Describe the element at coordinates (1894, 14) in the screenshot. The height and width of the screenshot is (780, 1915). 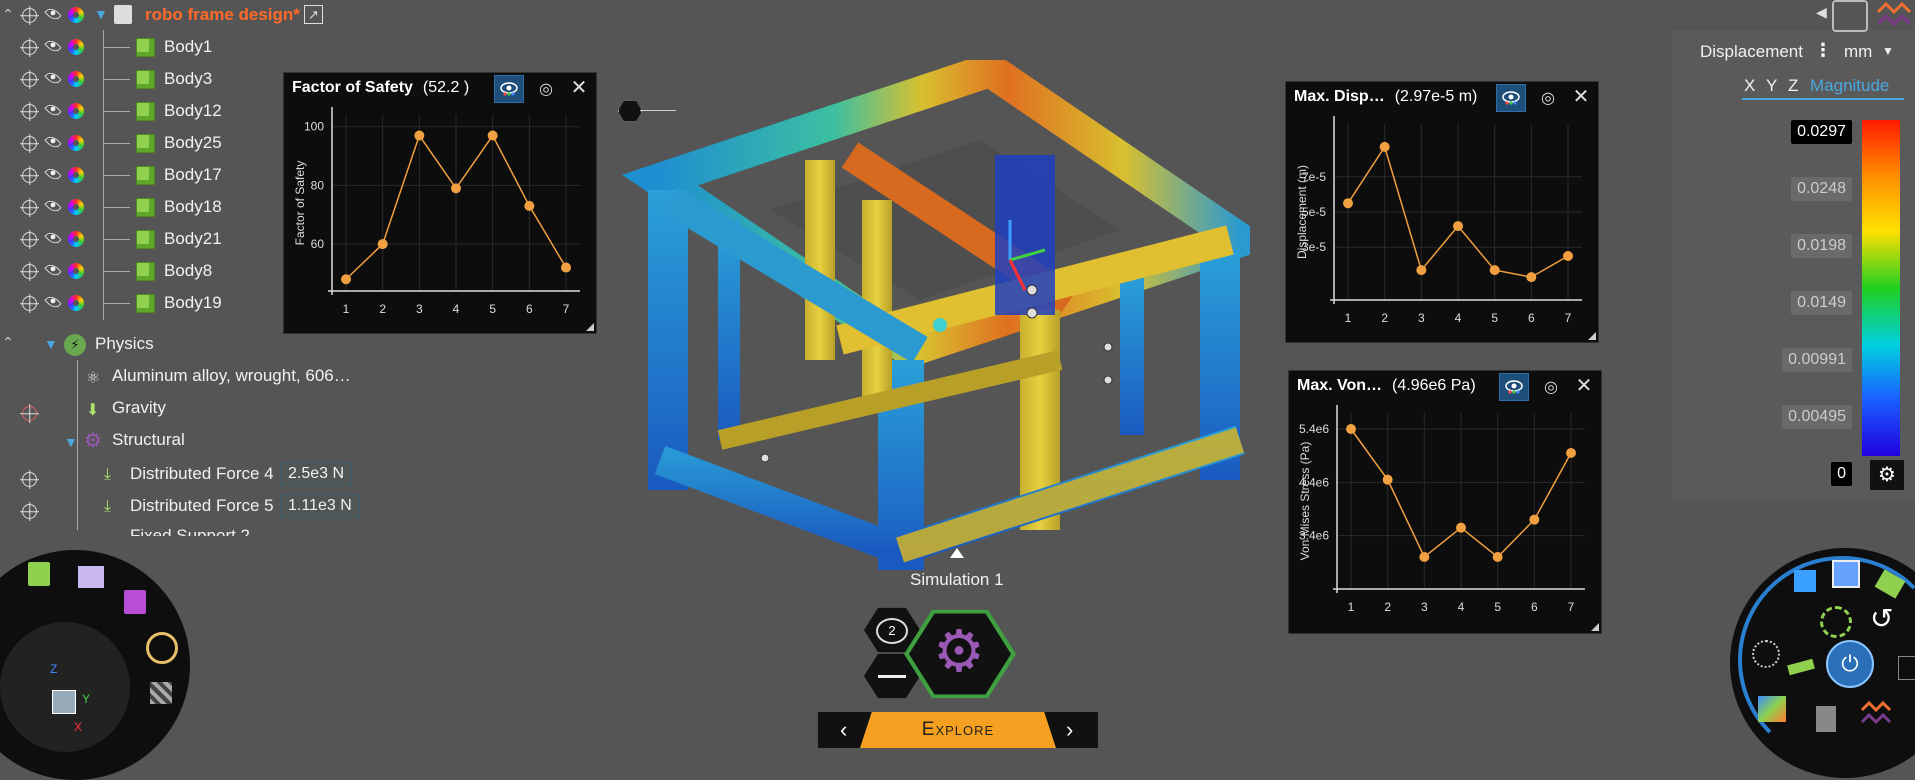
I see `app-logo-icon` at that location.